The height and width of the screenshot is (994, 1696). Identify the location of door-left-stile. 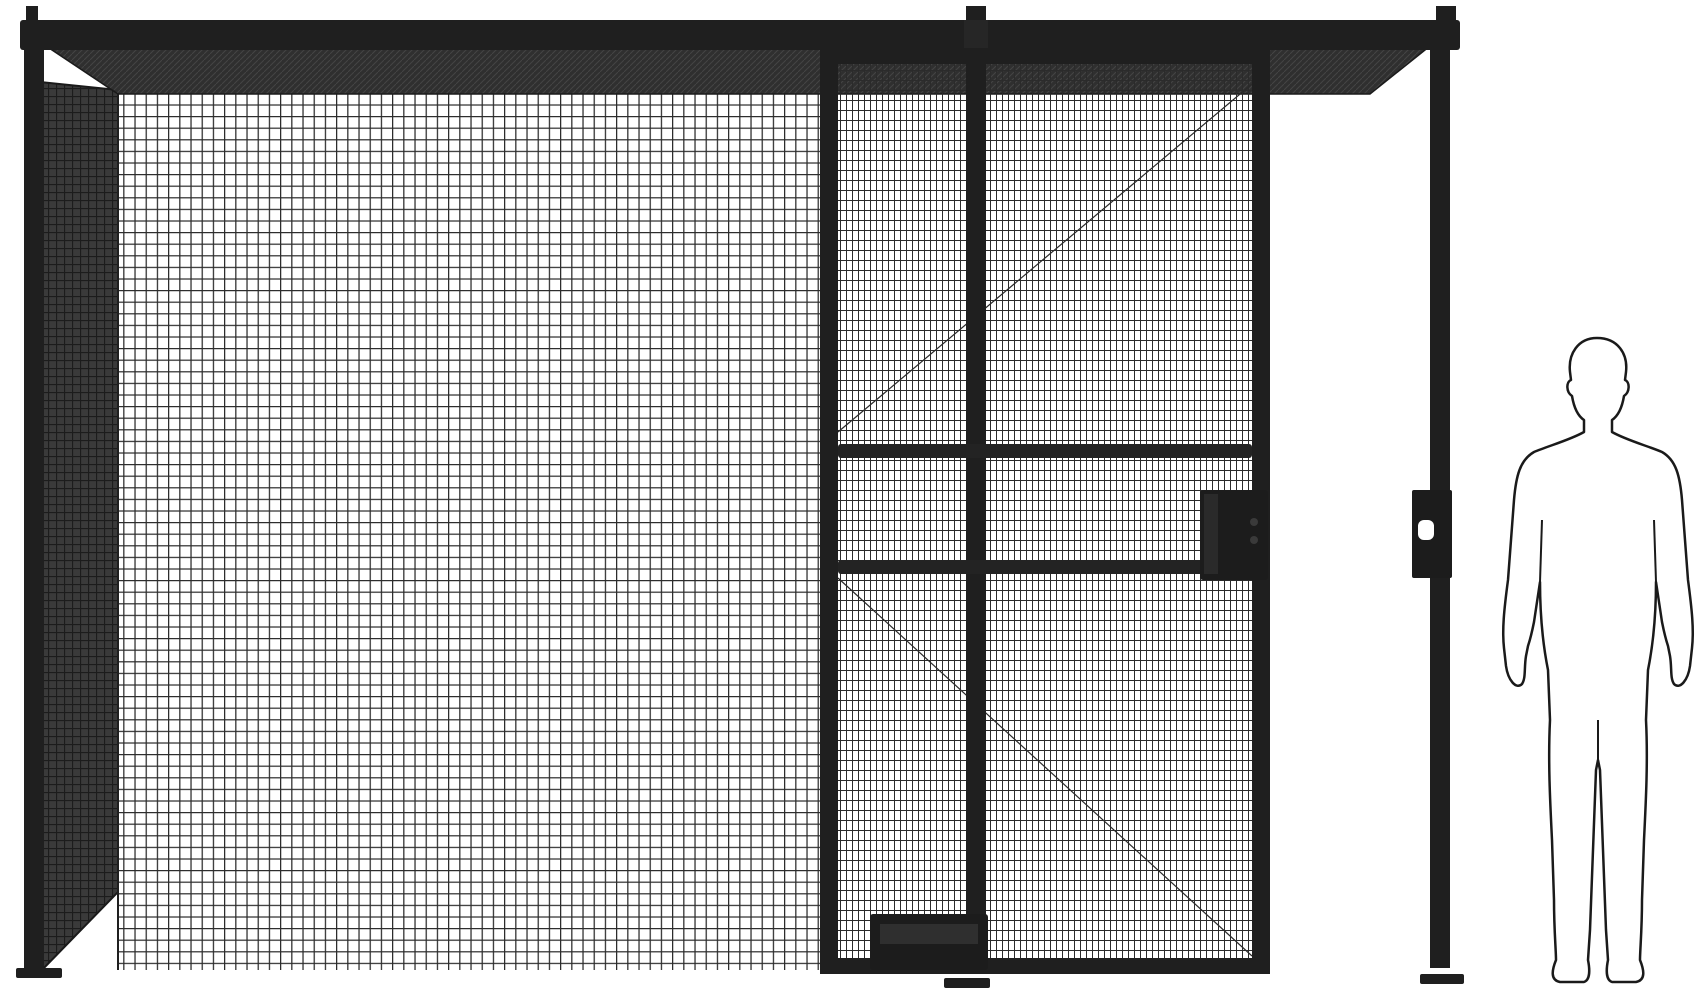
(829, 511).